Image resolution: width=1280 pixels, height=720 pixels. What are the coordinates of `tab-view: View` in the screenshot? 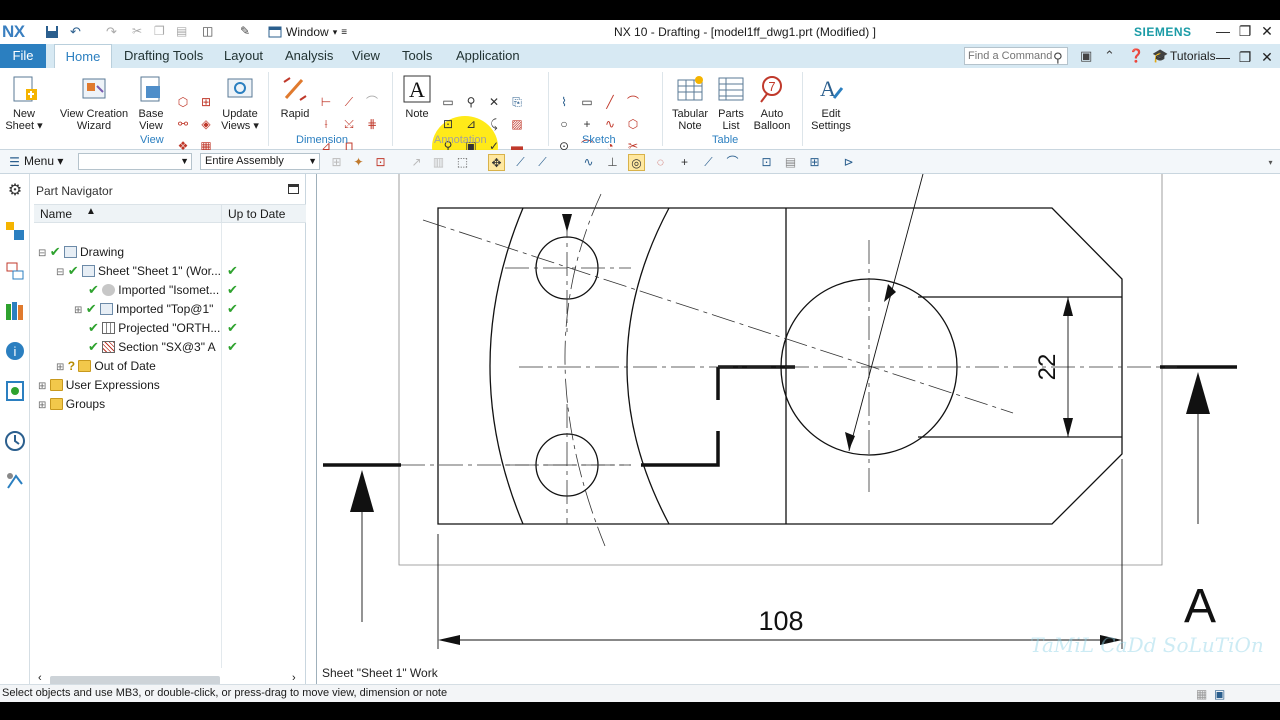 It's located at (366, 55).